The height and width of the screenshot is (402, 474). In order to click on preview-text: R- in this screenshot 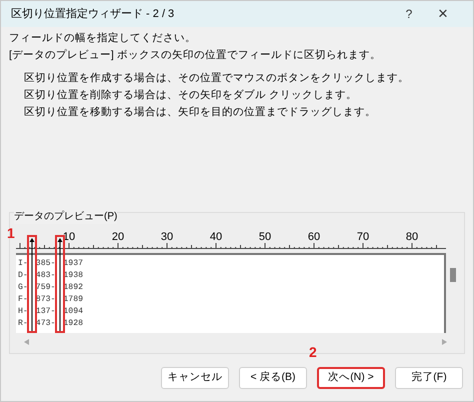, I will do `click(23, 324)`.